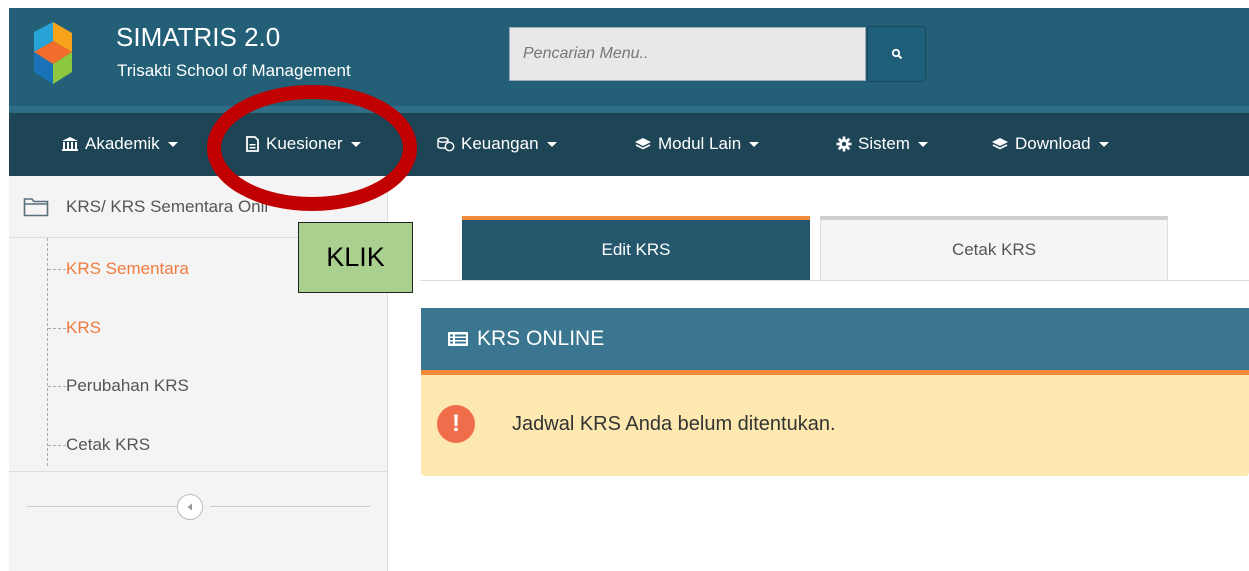 This screenshot has height=571, width=1249. I want to click on nav-sistem: Sistem, so click(882, 144).